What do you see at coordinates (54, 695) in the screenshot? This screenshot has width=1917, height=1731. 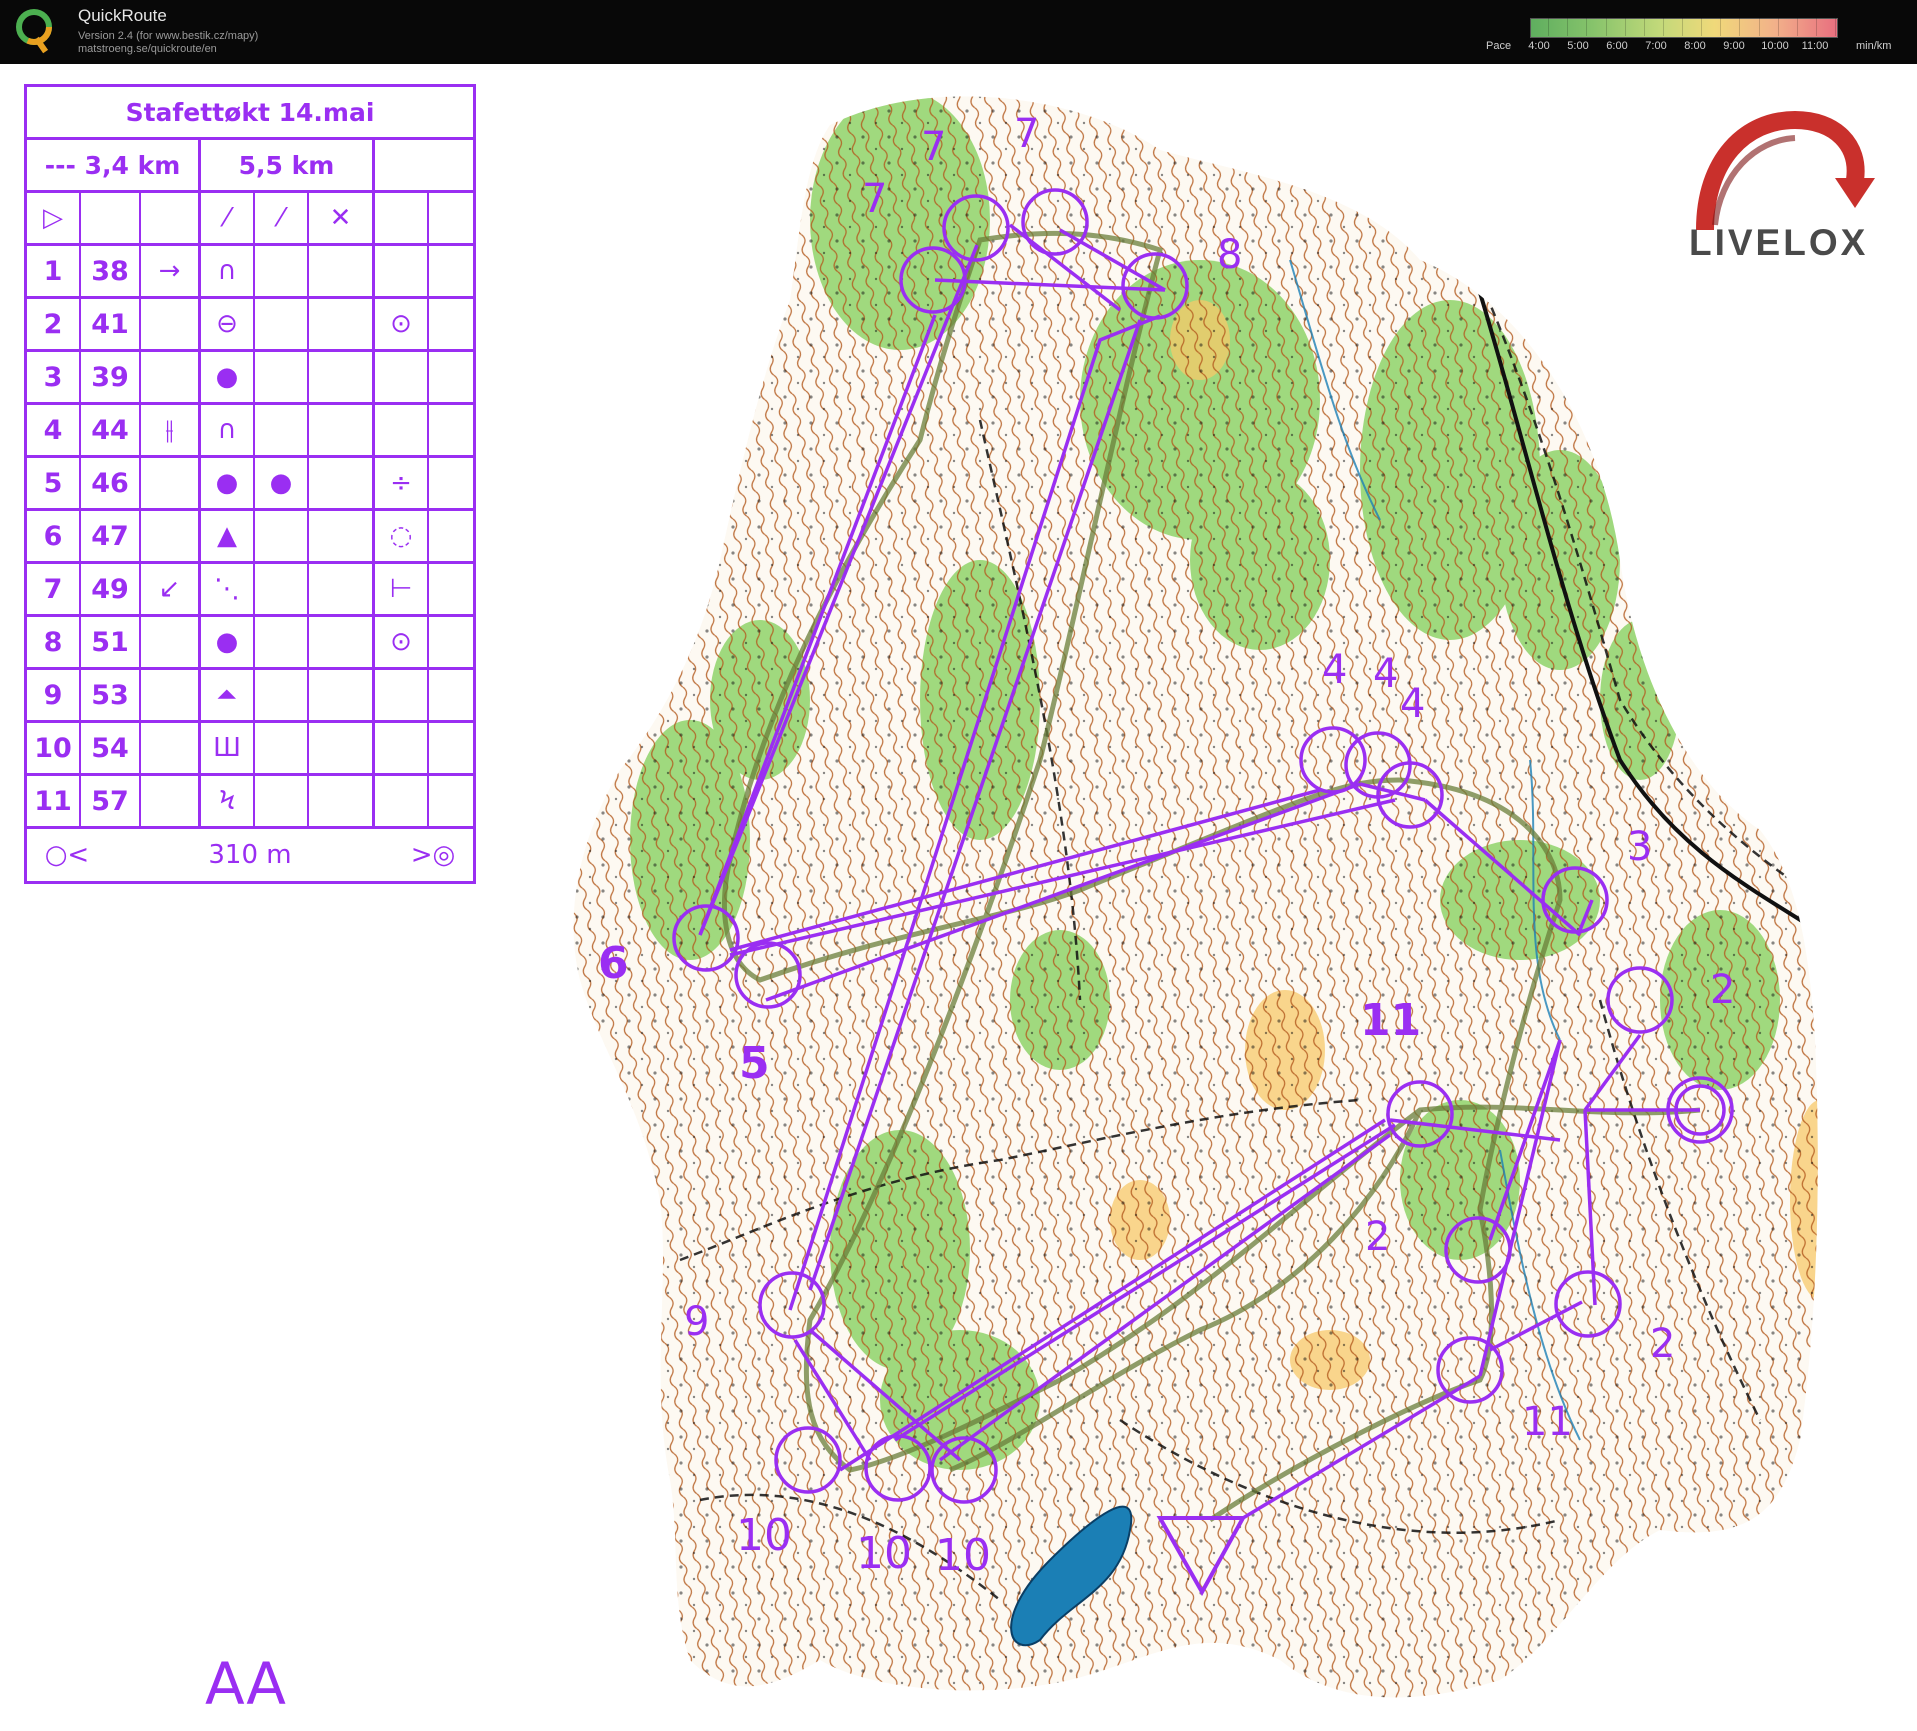 I see `control-number-cell: 9` at bounding box center [54, 695].